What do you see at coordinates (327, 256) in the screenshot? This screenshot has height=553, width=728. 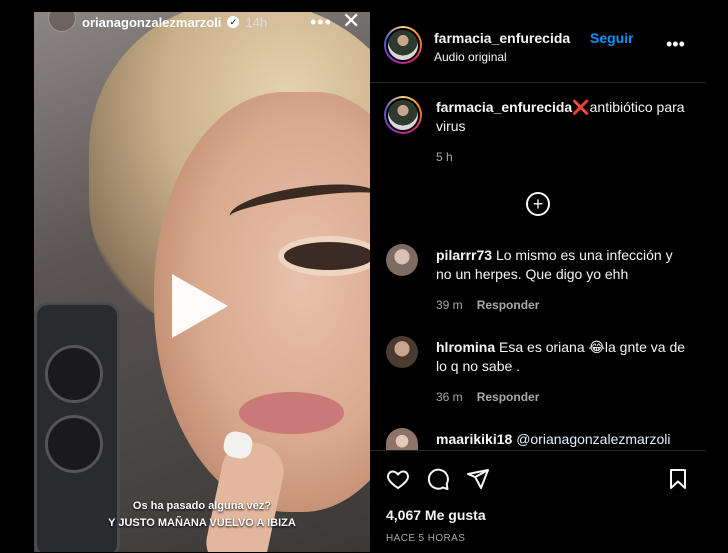 I see `video-frame-eye` at bounding box center [327, 256].